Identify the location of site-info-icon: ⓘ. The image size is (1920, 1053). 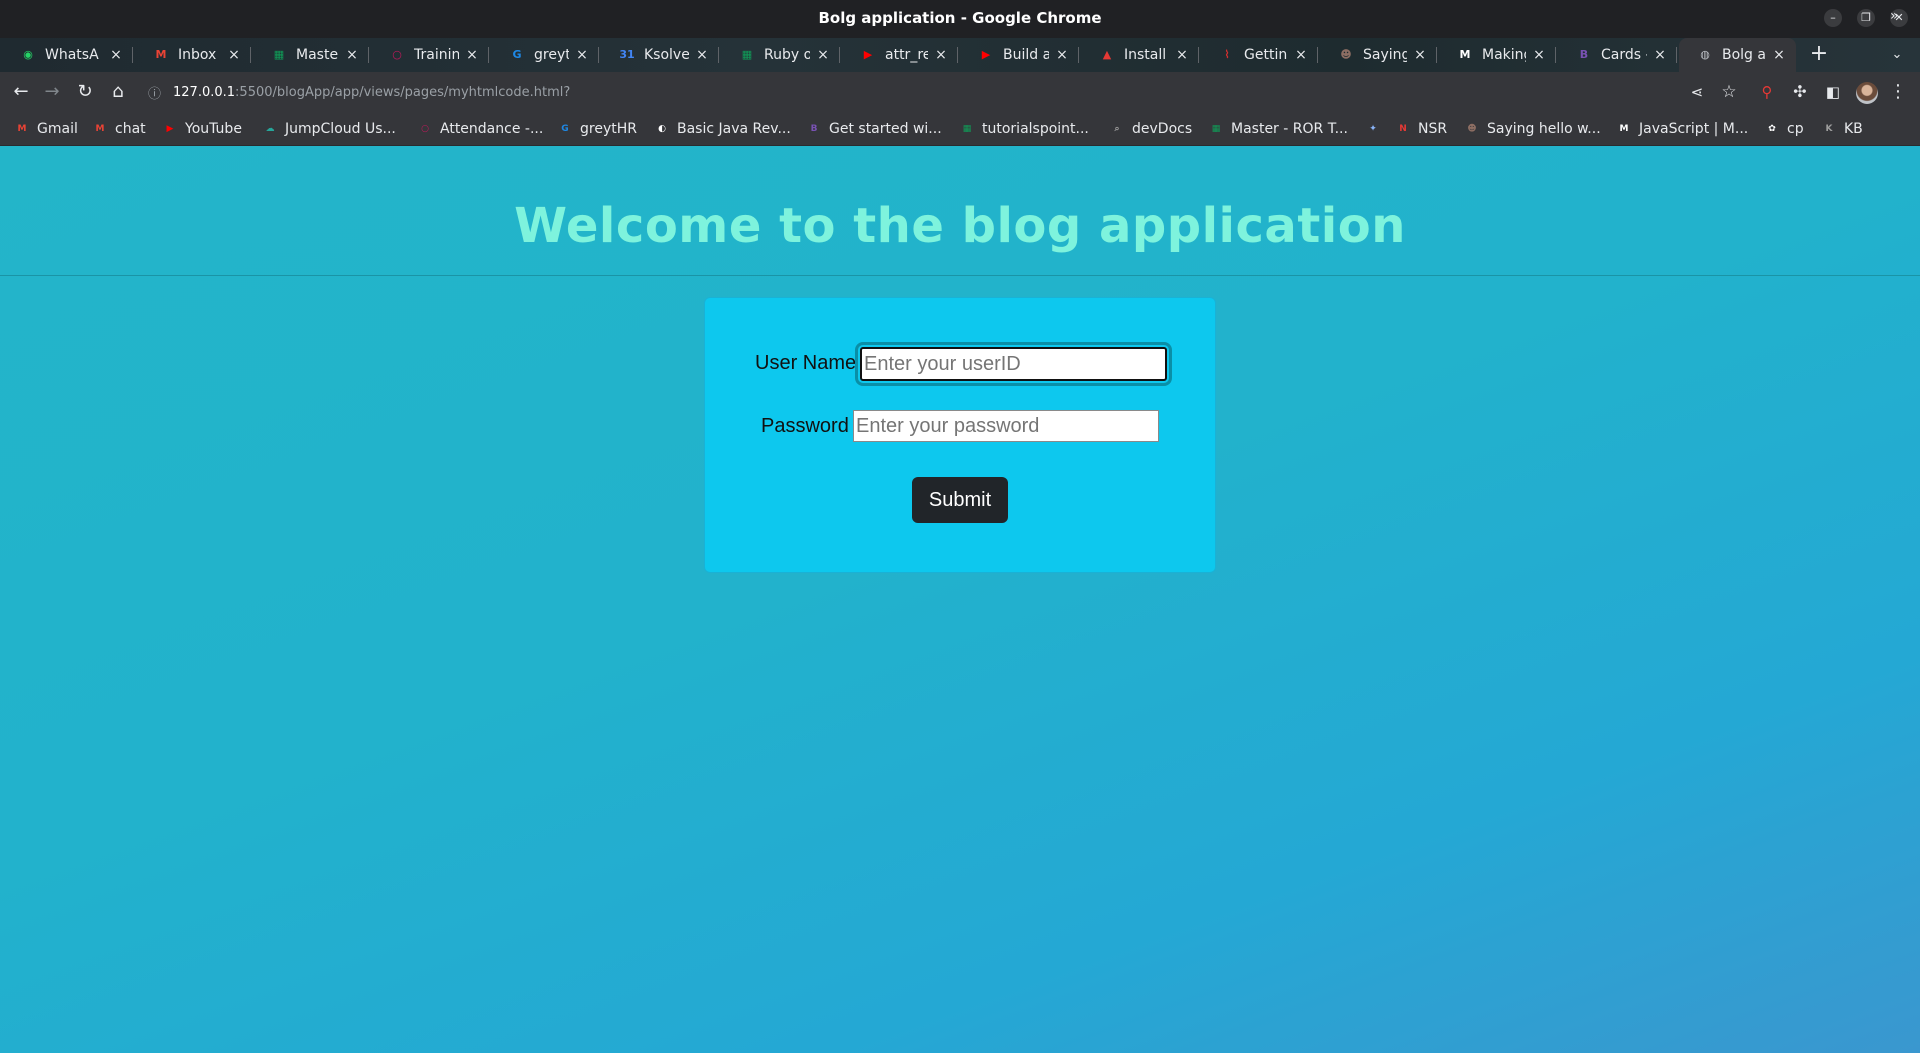
(154, 92).